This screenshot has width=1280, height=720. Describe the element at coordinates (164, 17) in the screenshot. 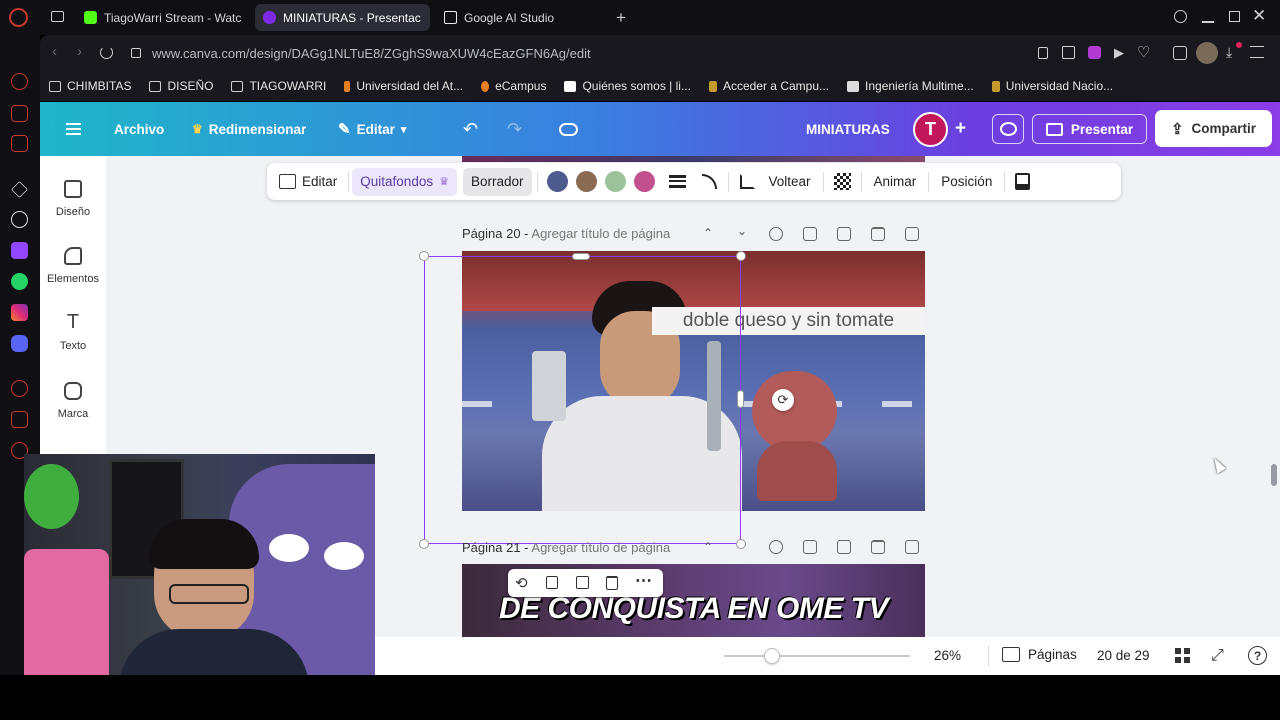

I see `tab-kick-stream: TiagoWarri Stream - Watc` at that location.